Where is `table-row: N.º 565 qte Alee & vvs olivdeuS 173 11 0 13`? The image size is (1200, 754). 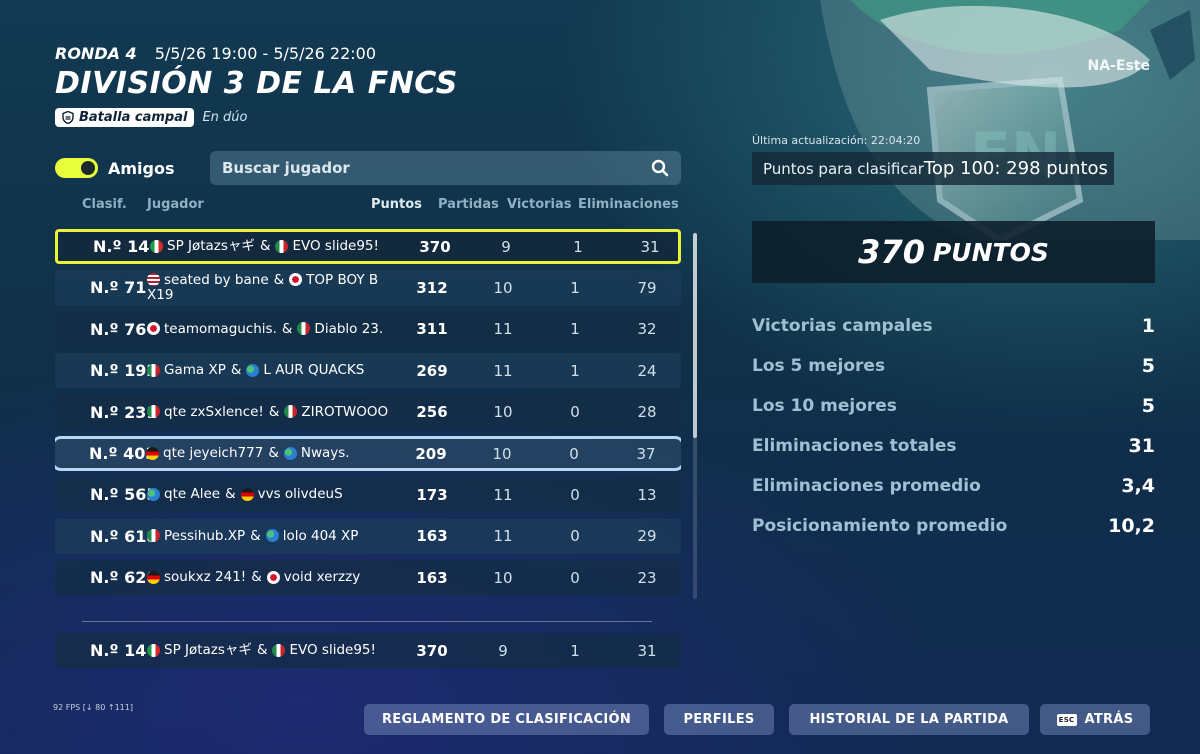
table-row: N.º 565 qte Alee & vvs olivdeuS 173 11 0 13 is located at coordinates (368, 495).